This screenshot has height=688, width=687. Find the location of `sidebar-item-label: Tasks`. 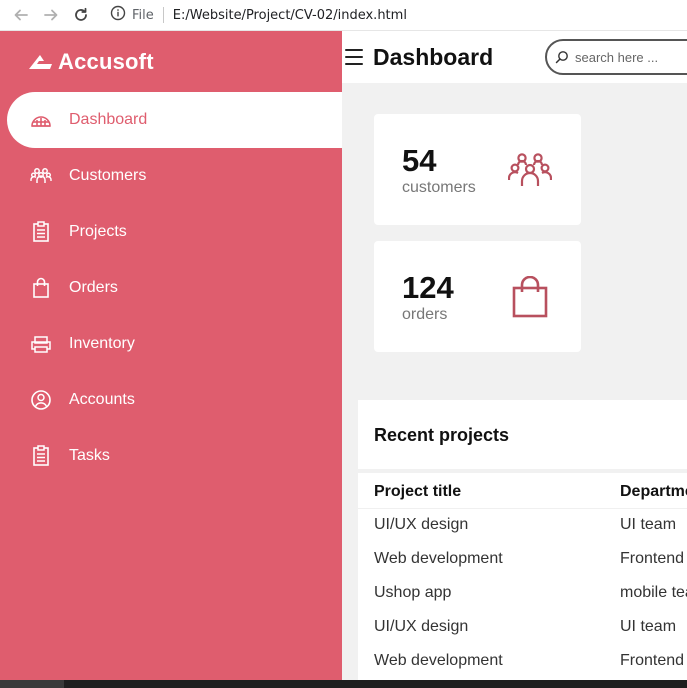

sidebar-item-label: Tasks is located at coordinates (89, 455).